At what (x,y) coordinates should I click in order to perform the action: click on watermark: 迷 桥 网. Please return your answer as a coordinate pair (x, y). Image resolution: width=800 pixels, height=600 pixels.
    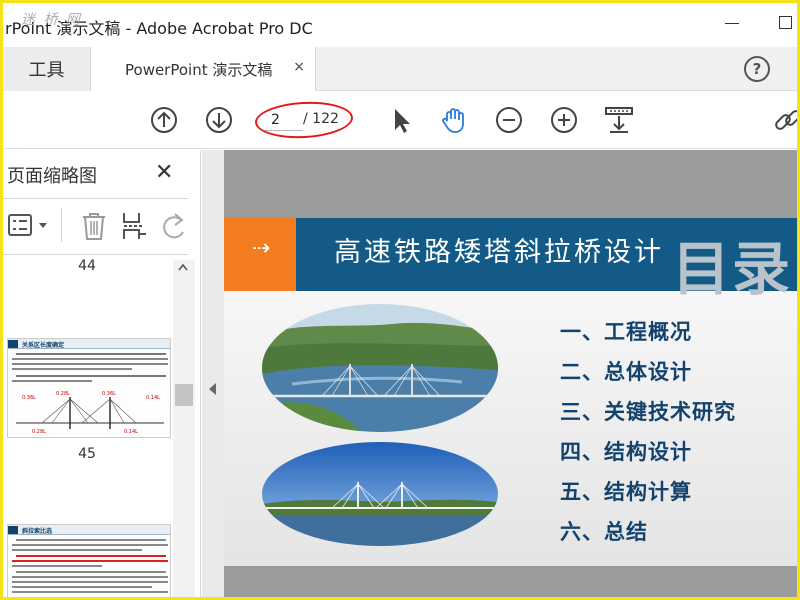
    Looking at the image, I should click on (51, 20).